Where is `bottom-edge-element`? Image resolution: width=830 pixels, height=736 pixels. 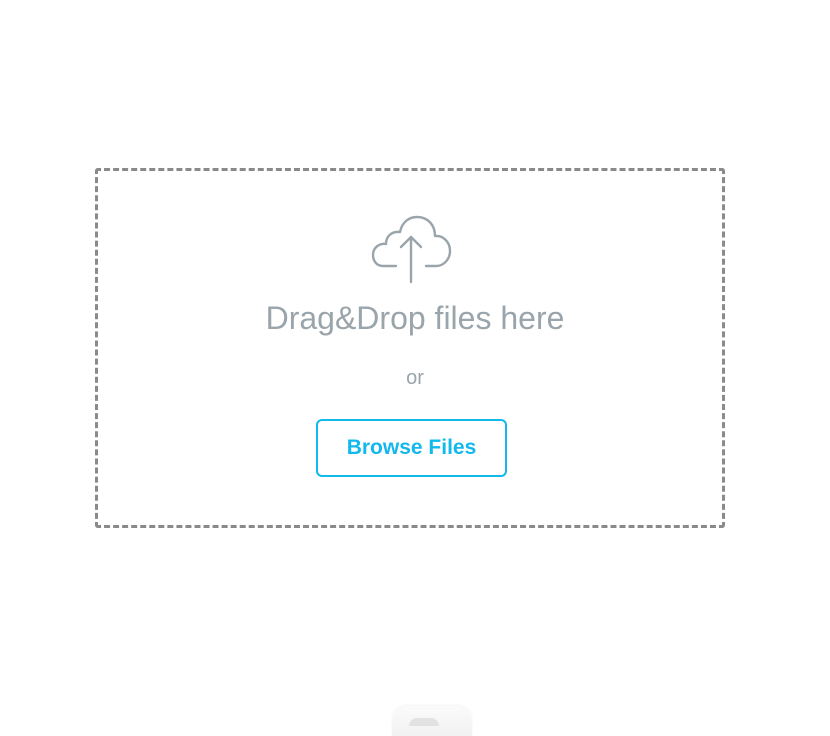
bottom-edge-element is located at coordinates (432, 721).